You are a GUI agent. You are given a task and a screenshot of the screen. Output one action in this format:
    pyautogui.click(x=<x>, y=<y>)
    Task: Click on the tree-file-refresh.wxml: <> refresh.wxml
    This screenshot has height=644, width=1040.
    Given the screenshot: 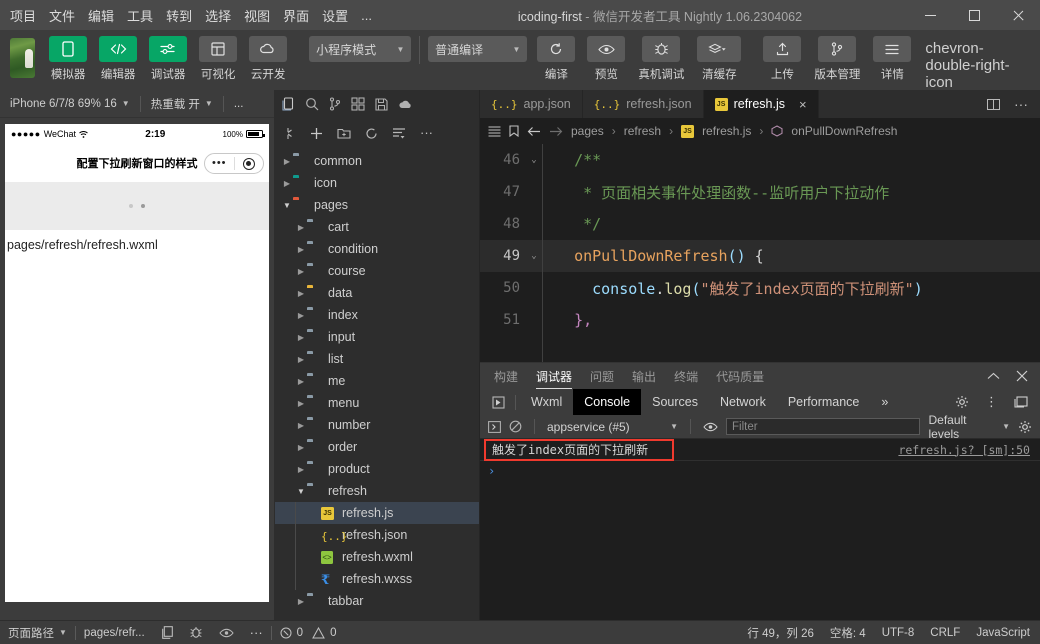 What is the action you would take?
    pyautogui.click(x=377, y=557)
    